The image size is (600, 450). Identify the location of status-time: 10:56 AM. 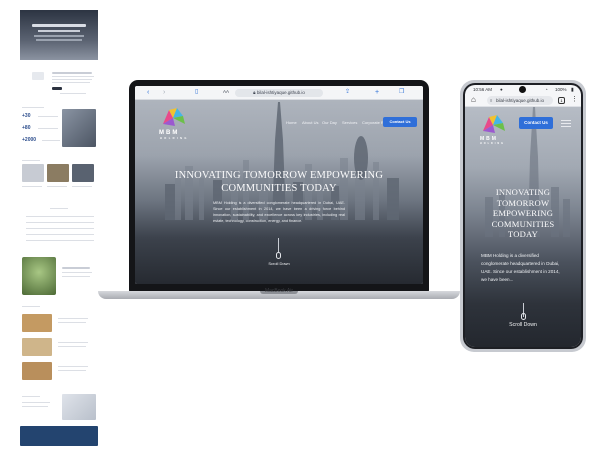
(483, 89).